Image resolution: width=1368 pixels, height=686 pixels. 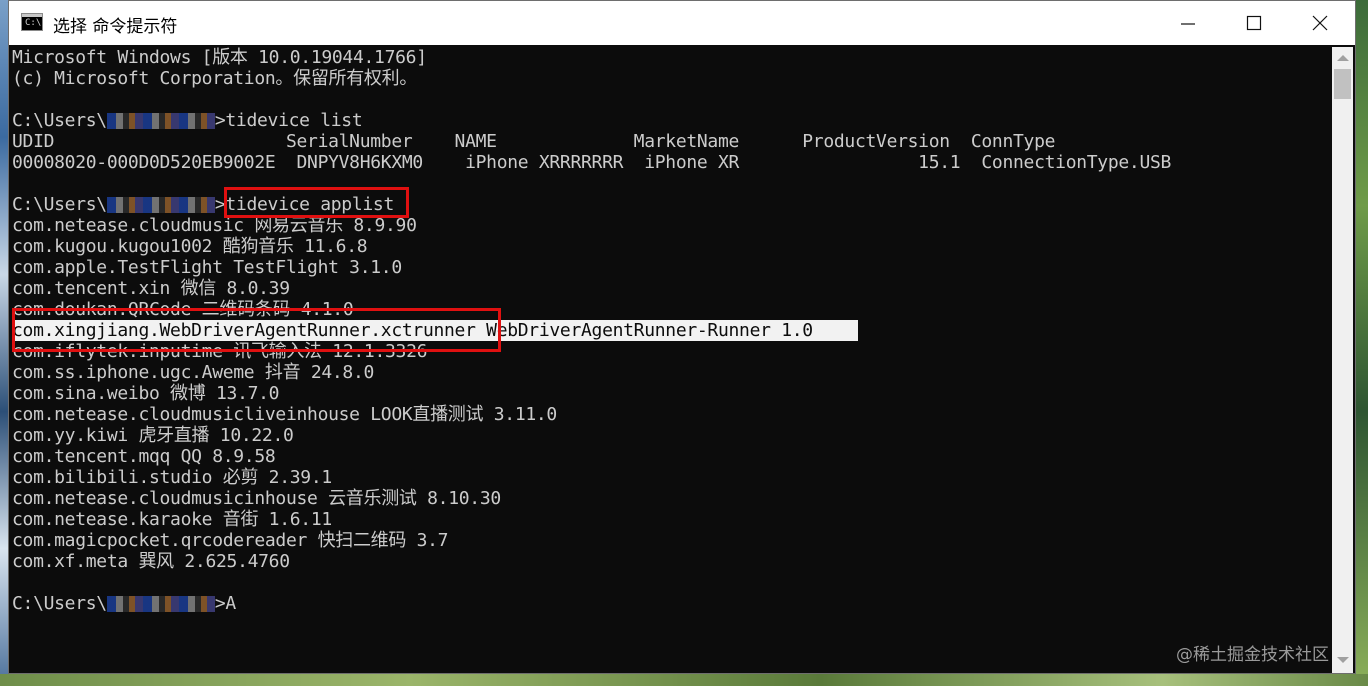 I want to click on command-text: tidevice list, so click(x=294, y=120).